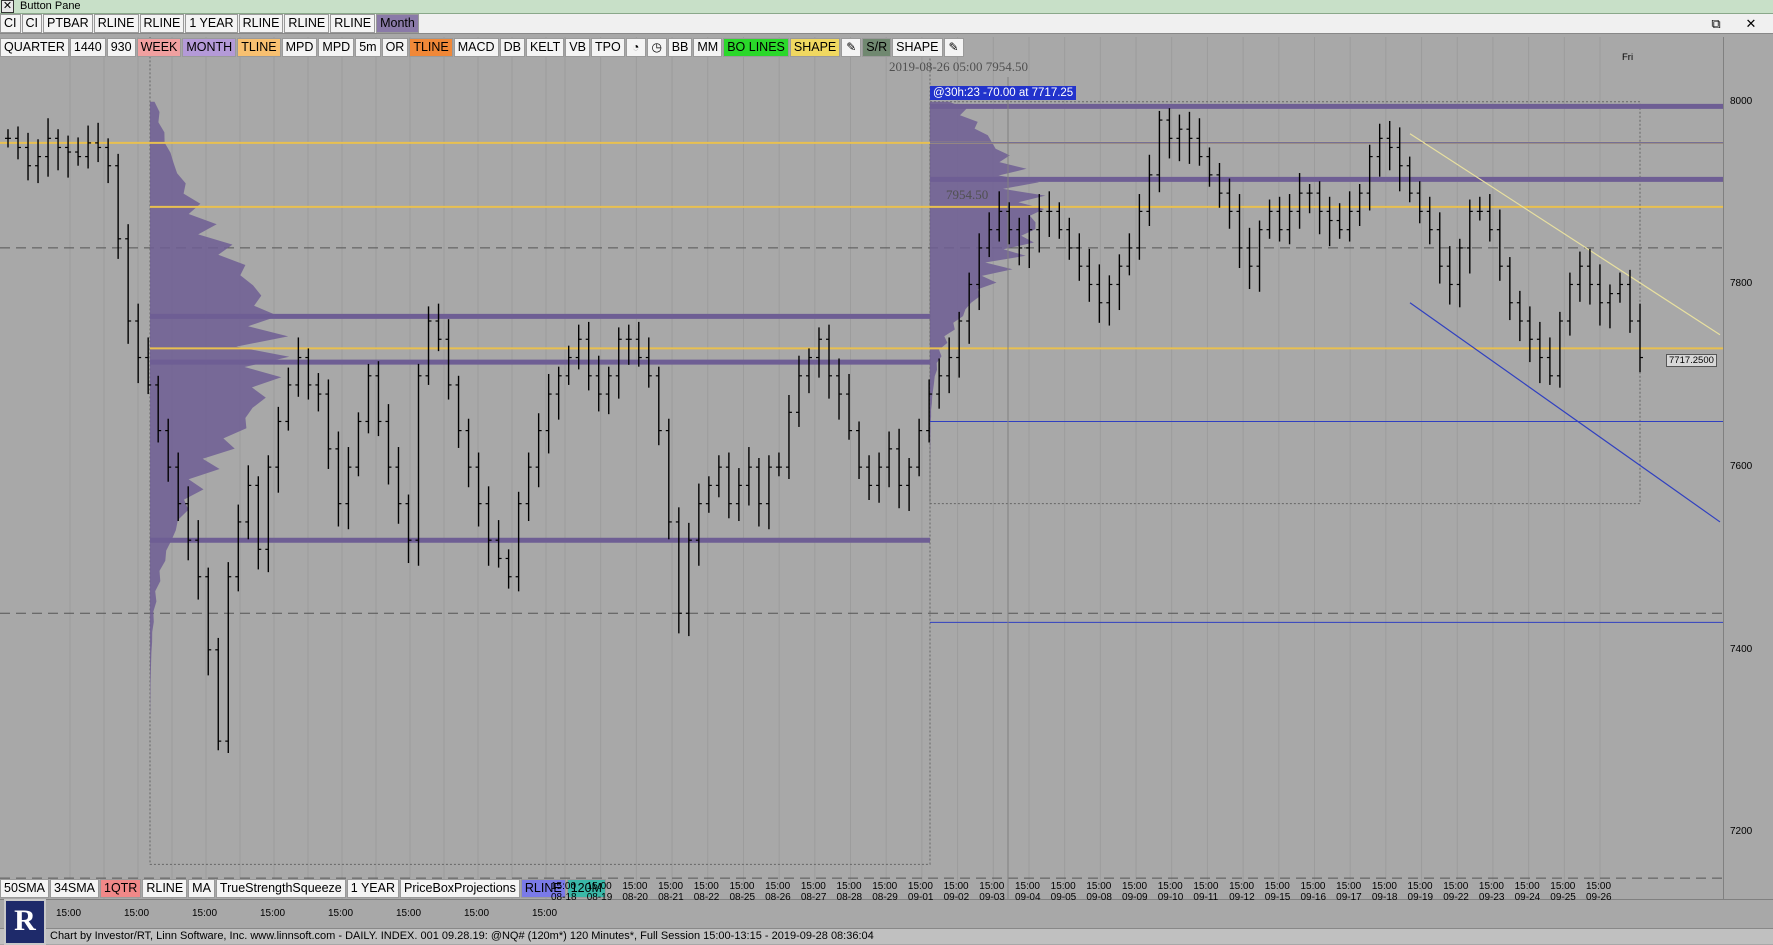 The image size is (1773, 945). I want to click on ptbar-button: PTBAR, so click(68, 23).